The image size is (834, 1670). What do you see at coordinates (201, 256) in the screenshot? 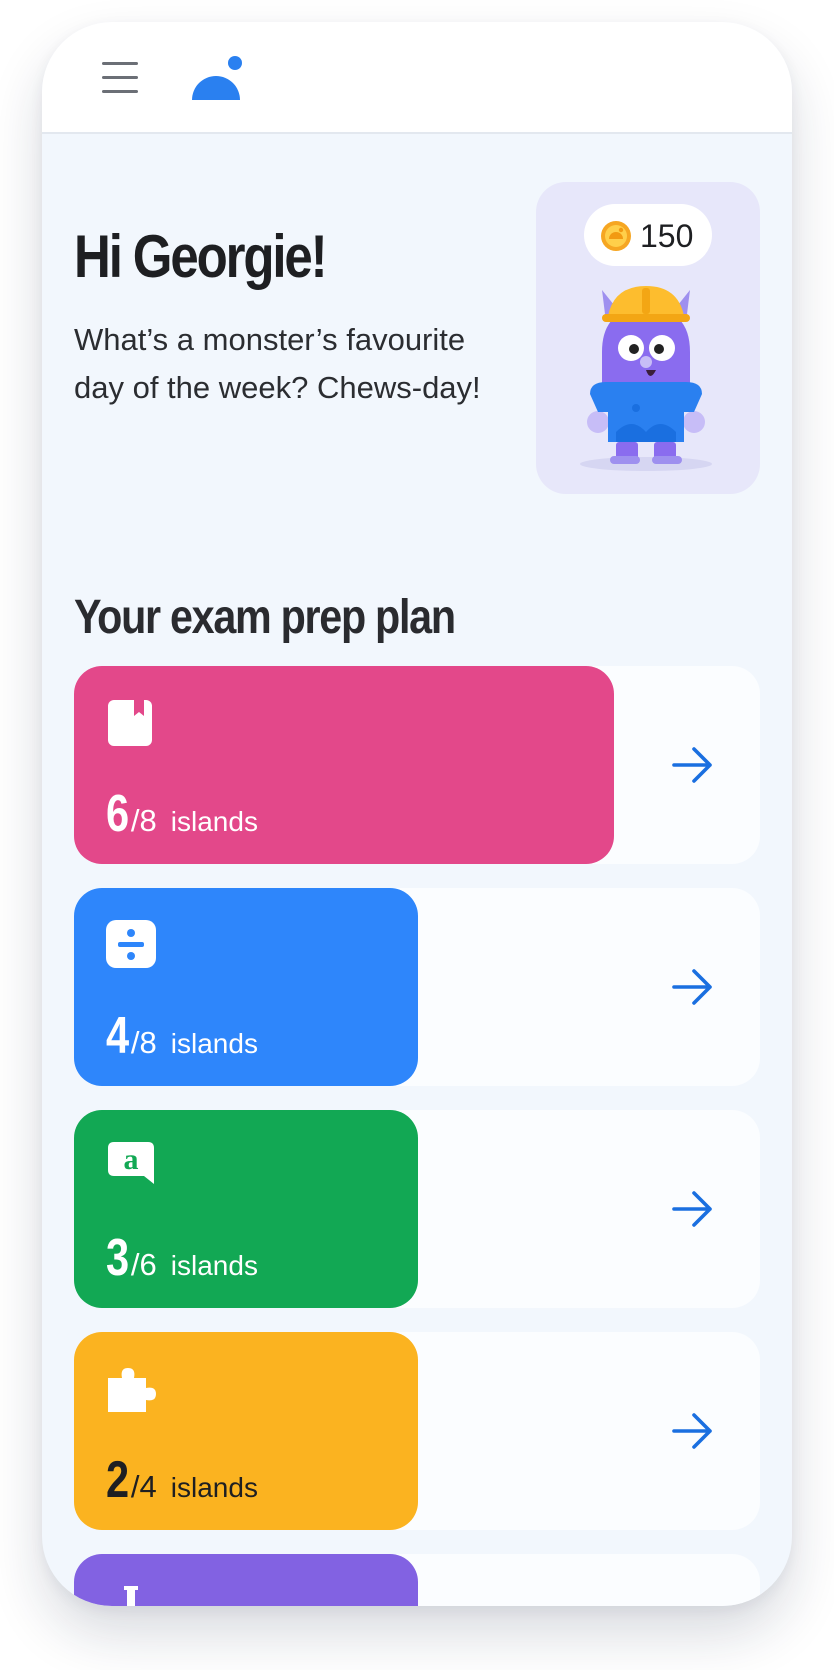
I see `greeting-title: Hi Georgie!` at bounding box center [201, 256].